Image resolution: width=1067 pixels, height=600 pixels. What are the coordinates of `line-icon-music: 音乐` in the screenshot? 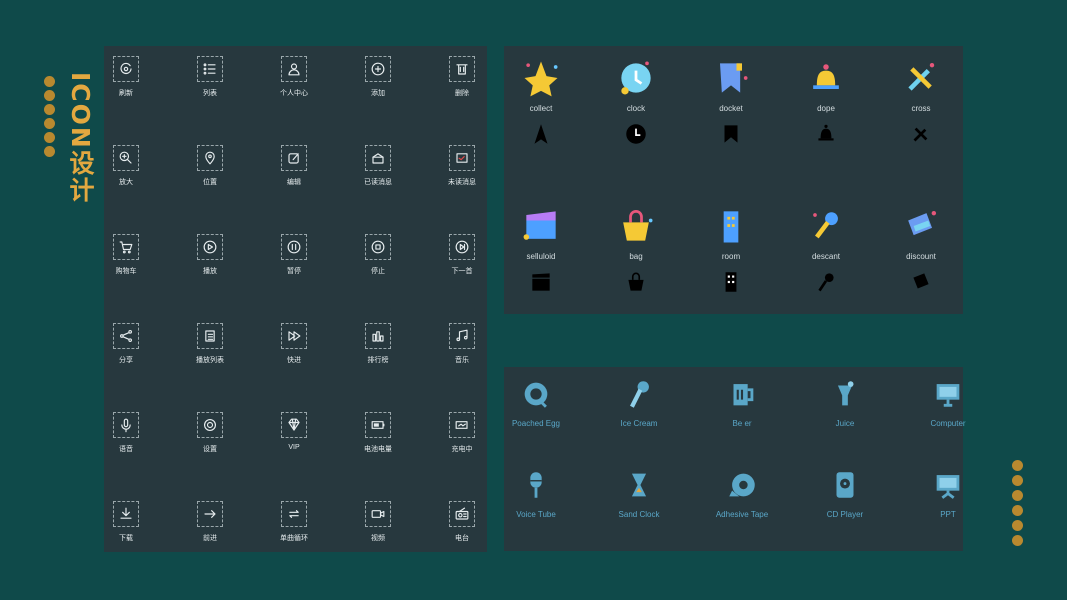 It's located at (462, 344).